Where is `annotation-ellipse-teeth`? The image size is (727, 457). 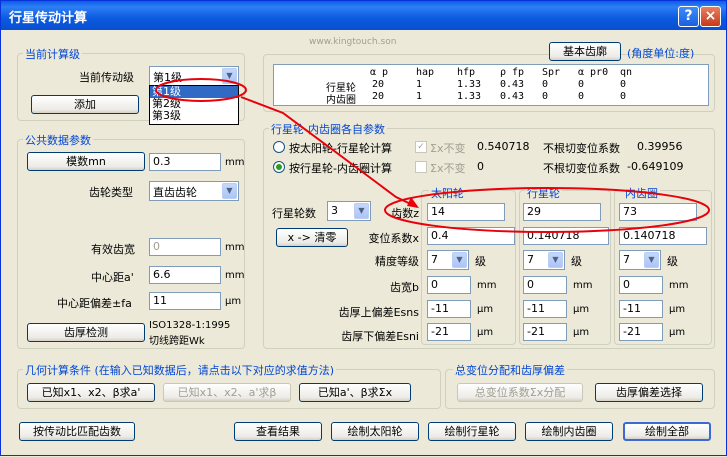 annotation-ellipse-teeth is located at coordinates (547, 210).